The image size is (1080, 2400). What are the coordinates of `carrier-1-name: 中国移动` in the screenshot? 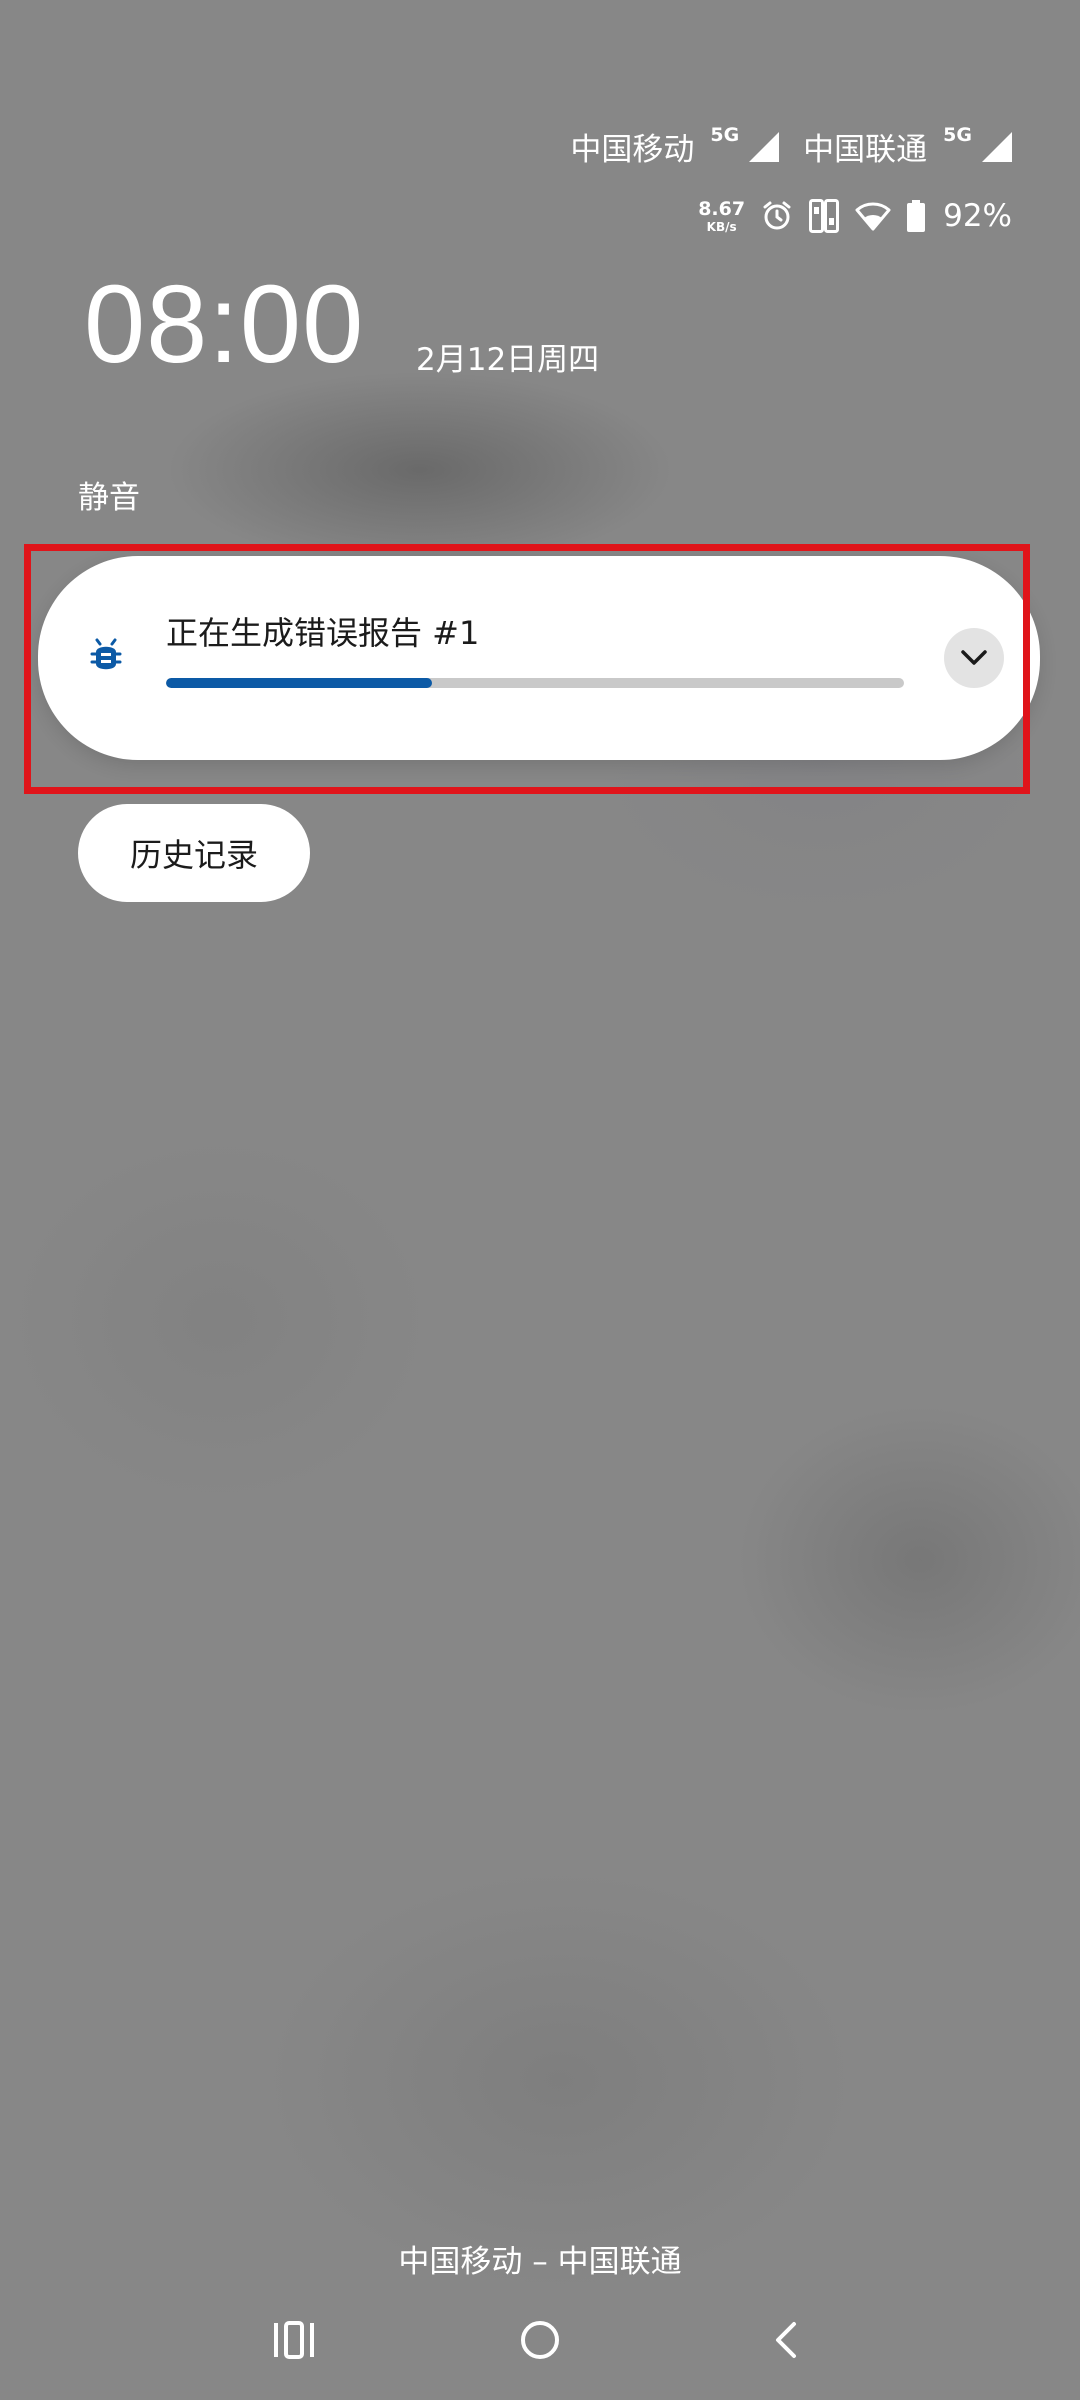 It's located at (632, 150).